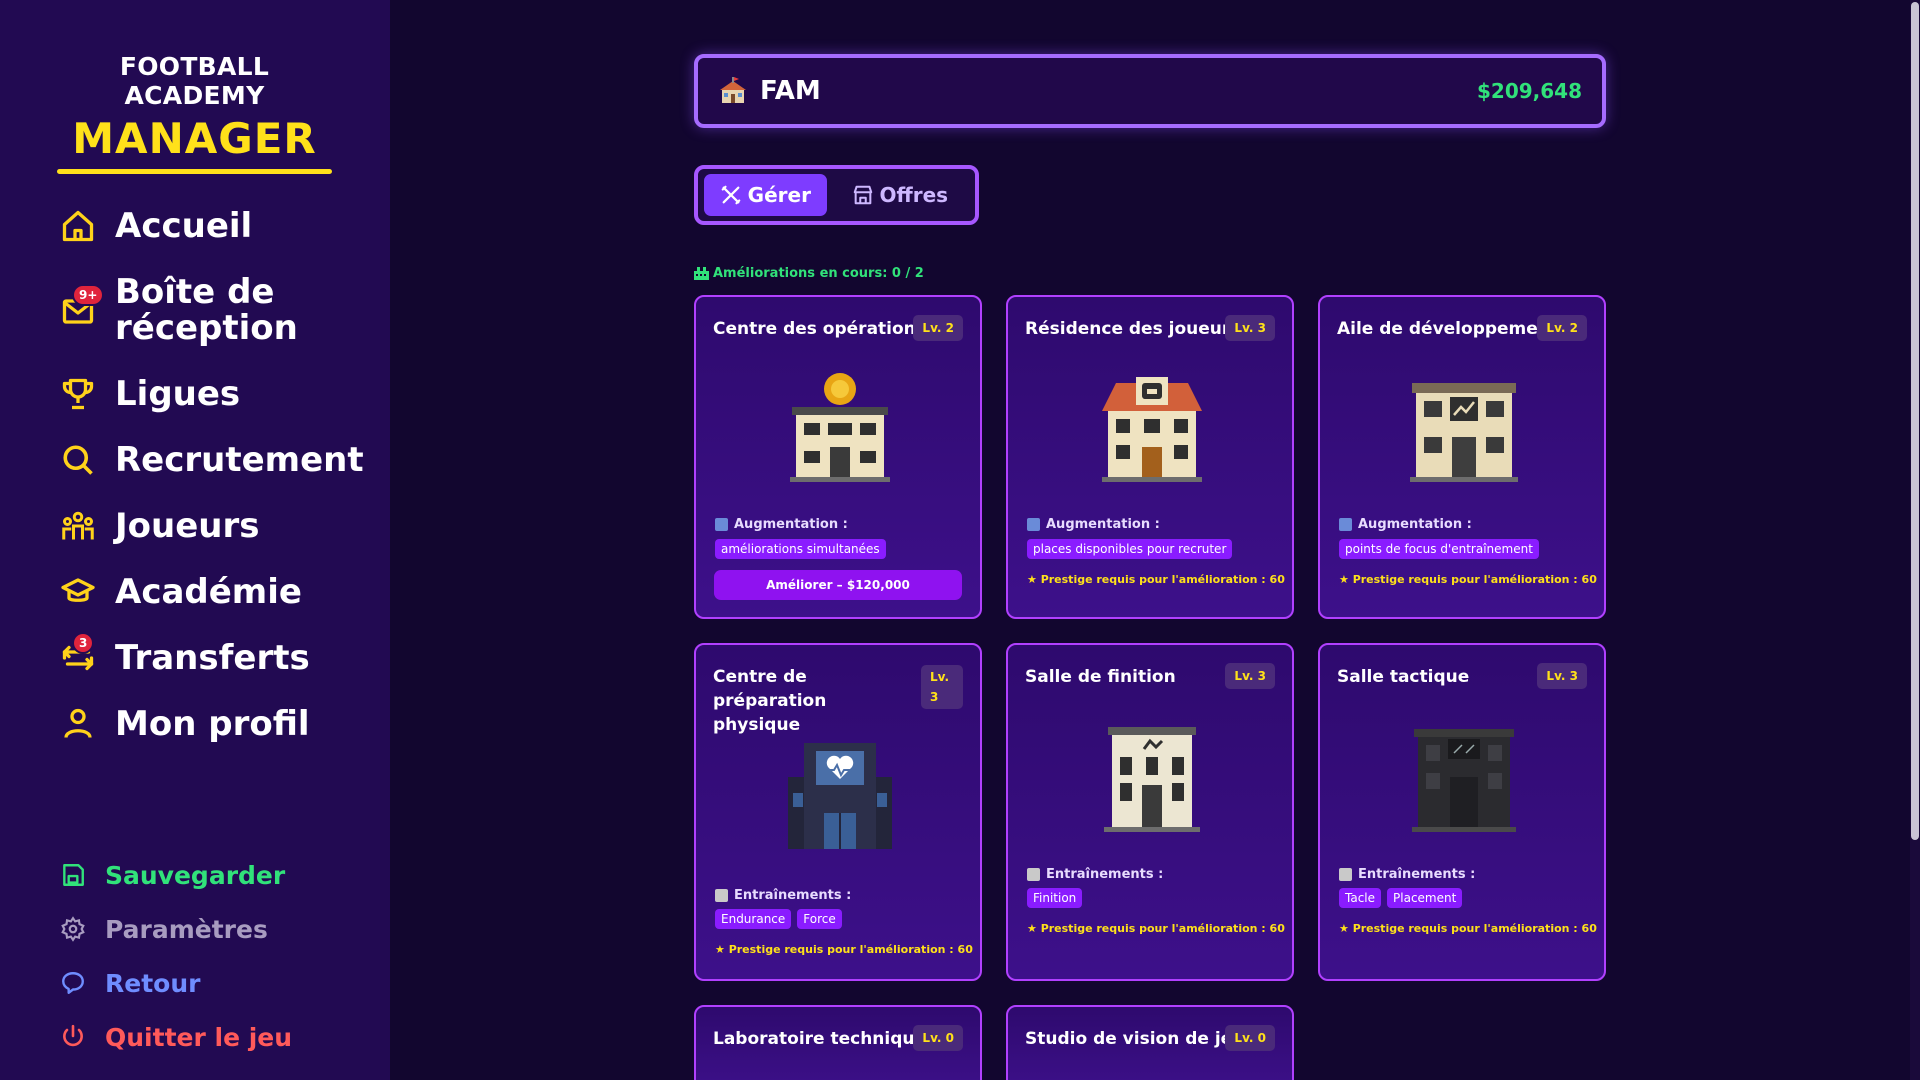 This screenshot has width=1920, height=1080. I want to click on save-button: Sauvegarder, so click(210, 875).